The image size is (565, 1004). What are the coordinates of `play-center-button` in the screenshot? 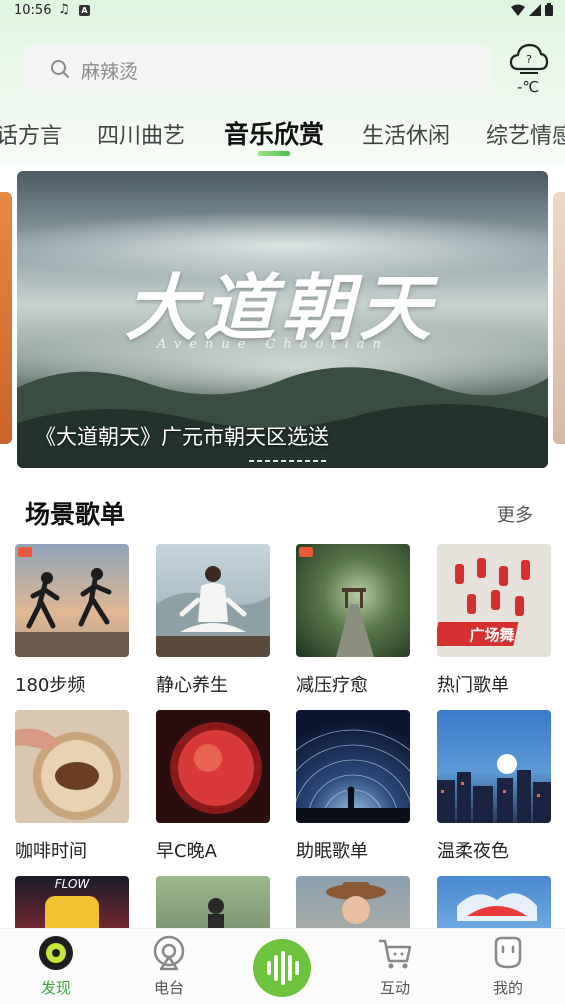 It's located at (282, 968).